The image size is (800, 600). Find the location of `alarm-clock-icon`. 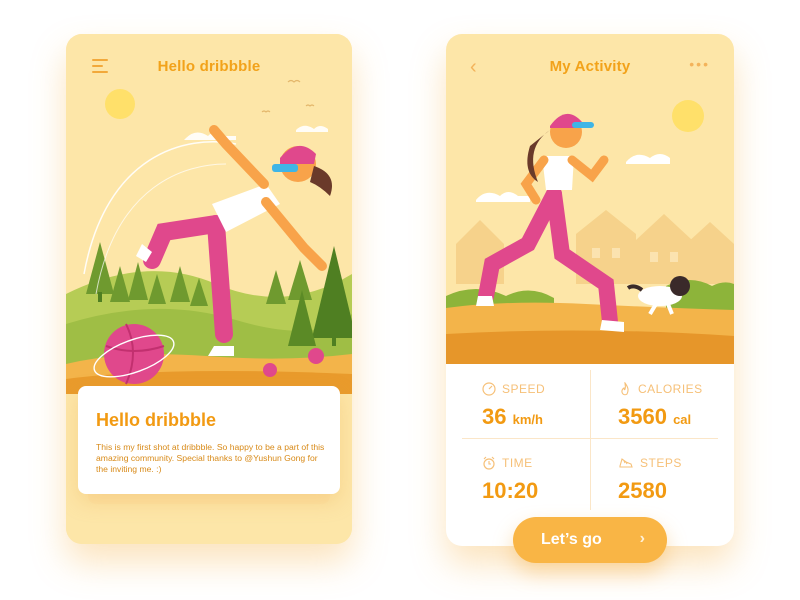

alarm-clock-icon is located at coordinates (489, 463).